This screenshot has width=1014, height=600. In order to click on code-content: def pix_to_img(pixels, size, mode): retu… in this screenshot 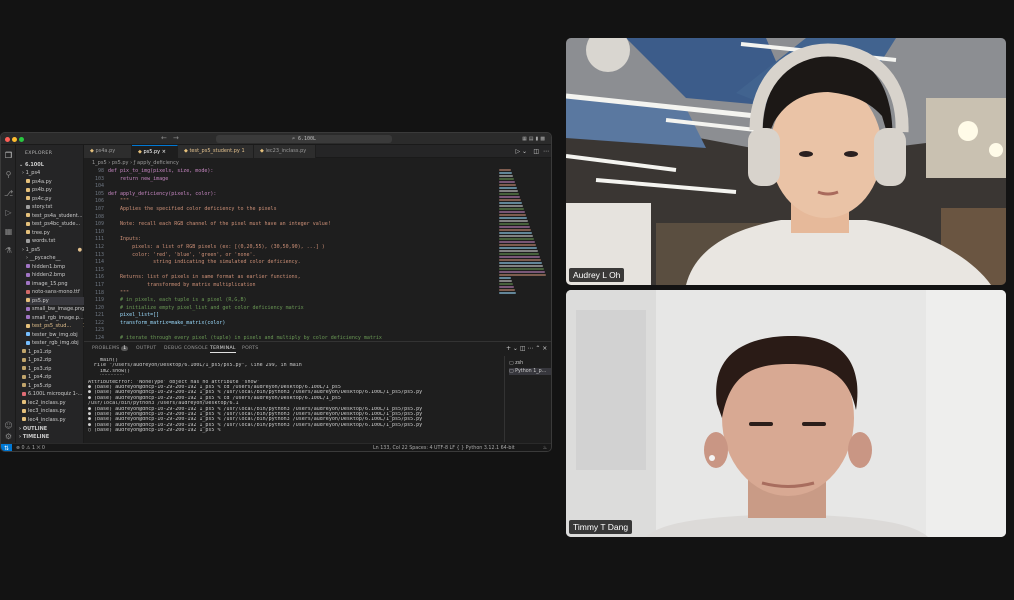, I will do `click(298, 259)`.